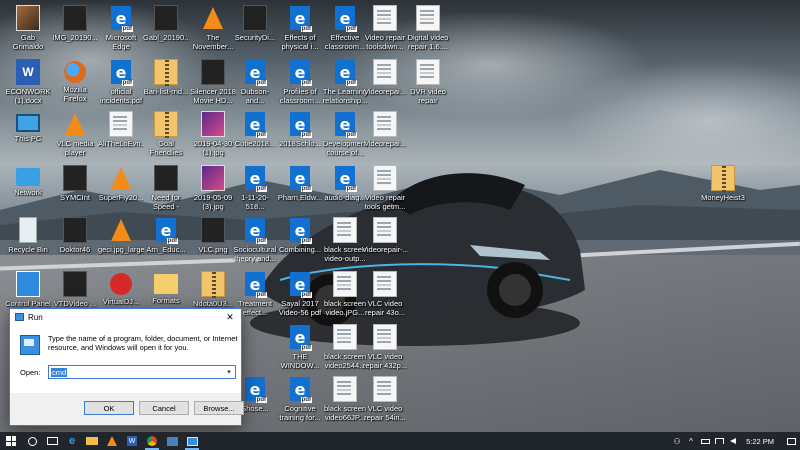 The height and width of the screenshot is (450, 800). I want to click on desktop-icon: Doktor46, so click(75, 244).